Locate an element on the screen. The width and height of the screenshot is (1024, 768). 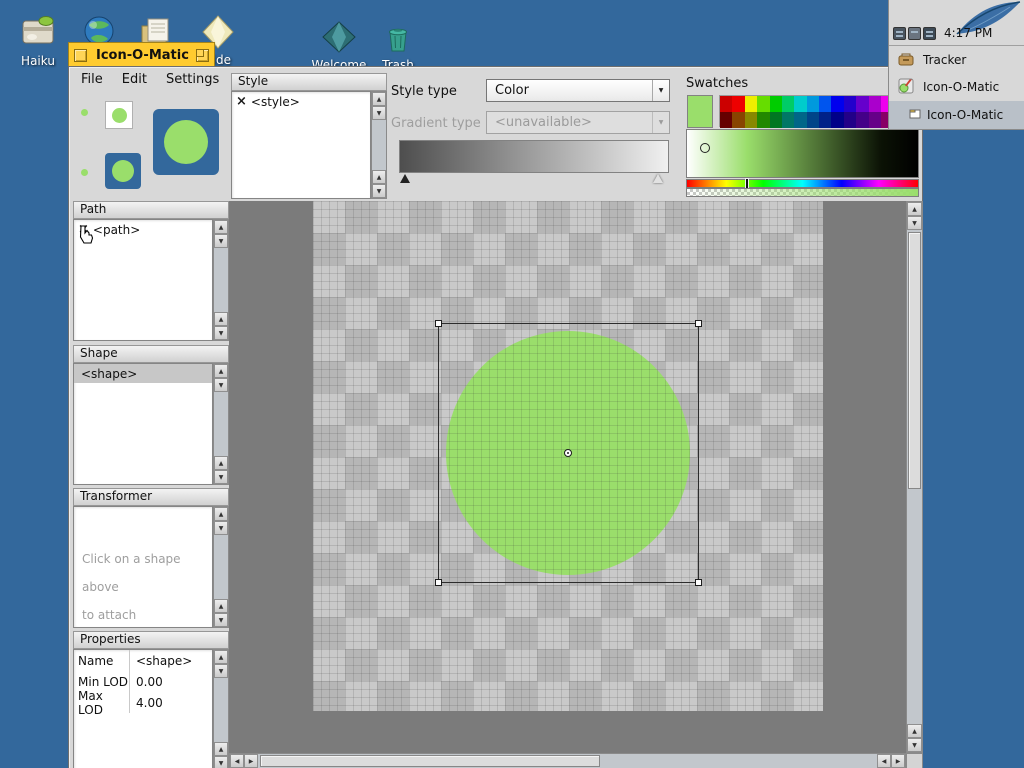
selection-handle-tl is located at coordinates (438, 323).